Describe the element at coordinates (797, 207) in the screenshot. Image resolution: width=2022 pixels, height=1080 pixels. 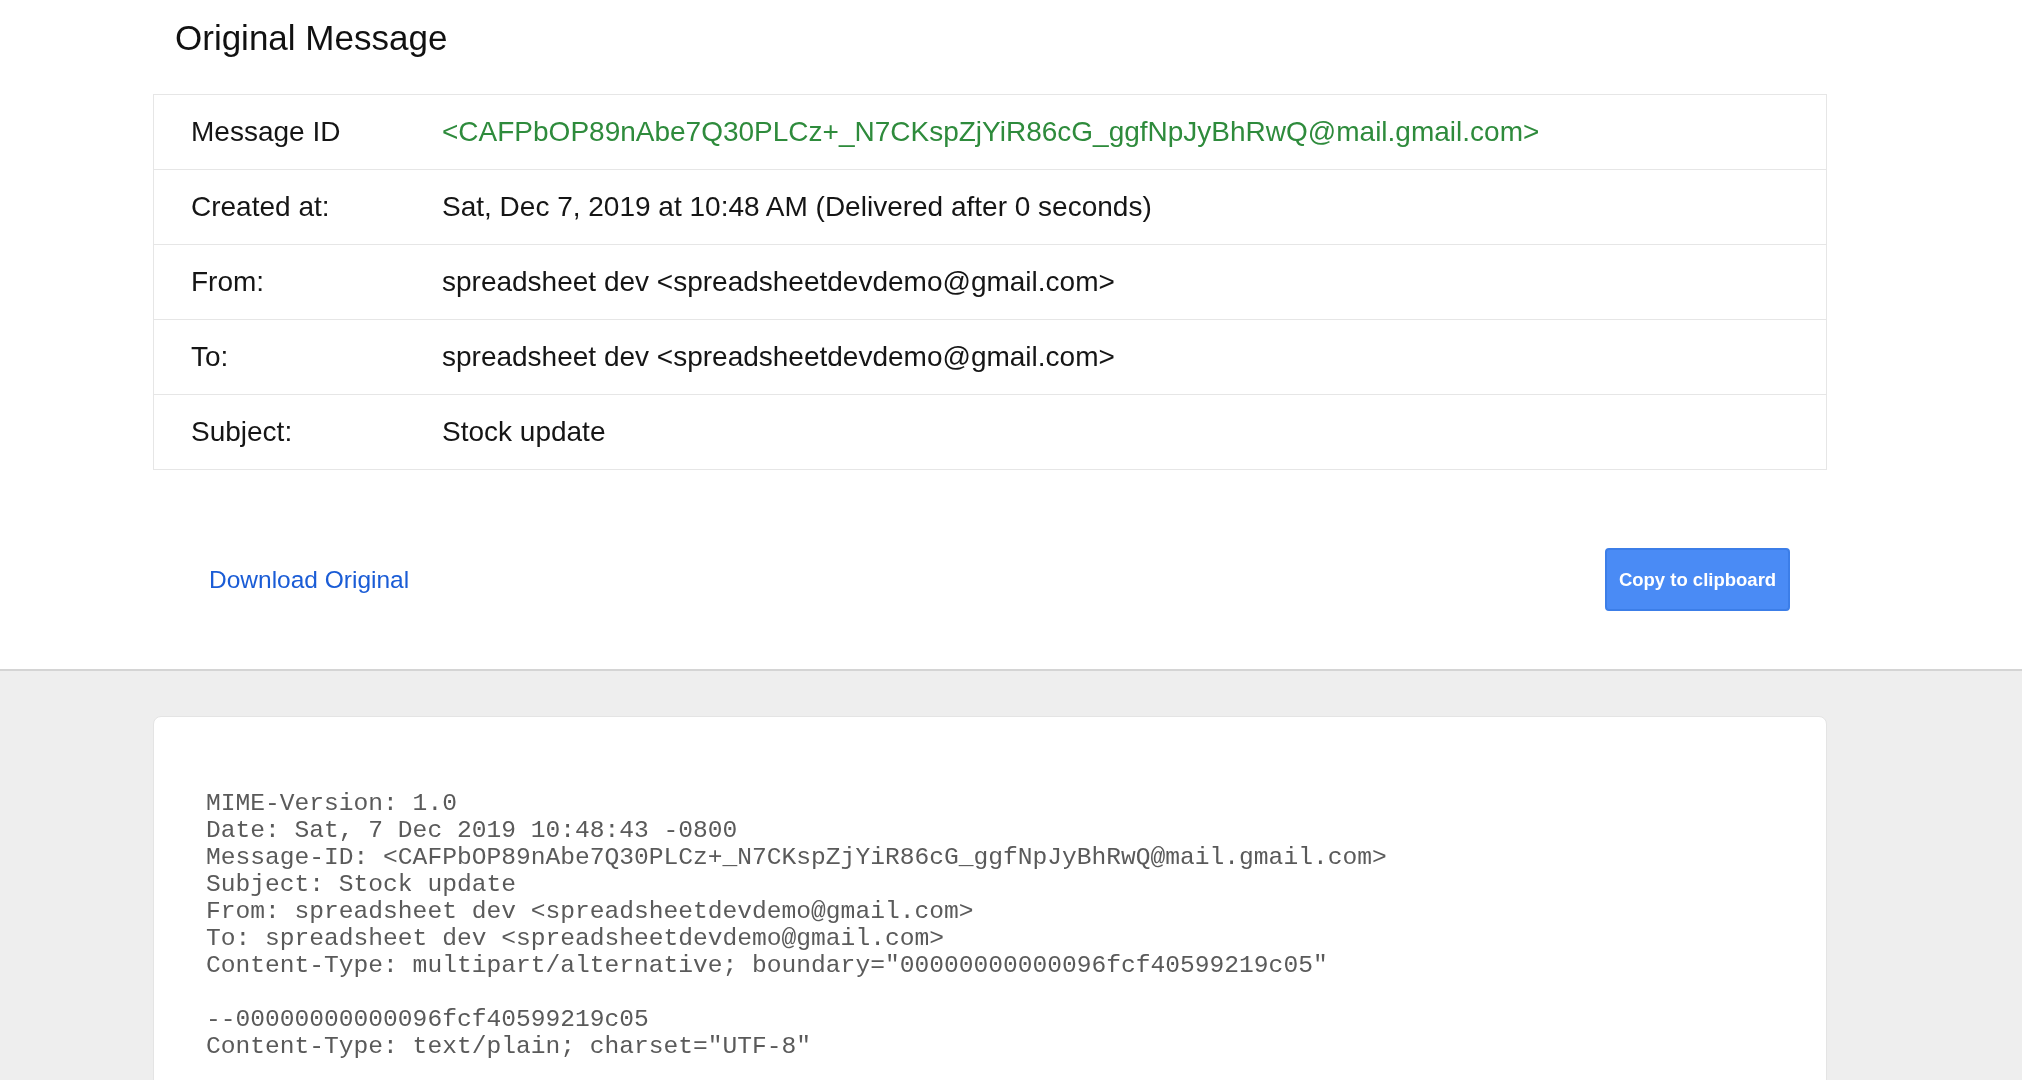
I see `detail-value: Sat, Dec 7, 2019 at 10:48 AM (Delivered after 0 seconds)` at that location.